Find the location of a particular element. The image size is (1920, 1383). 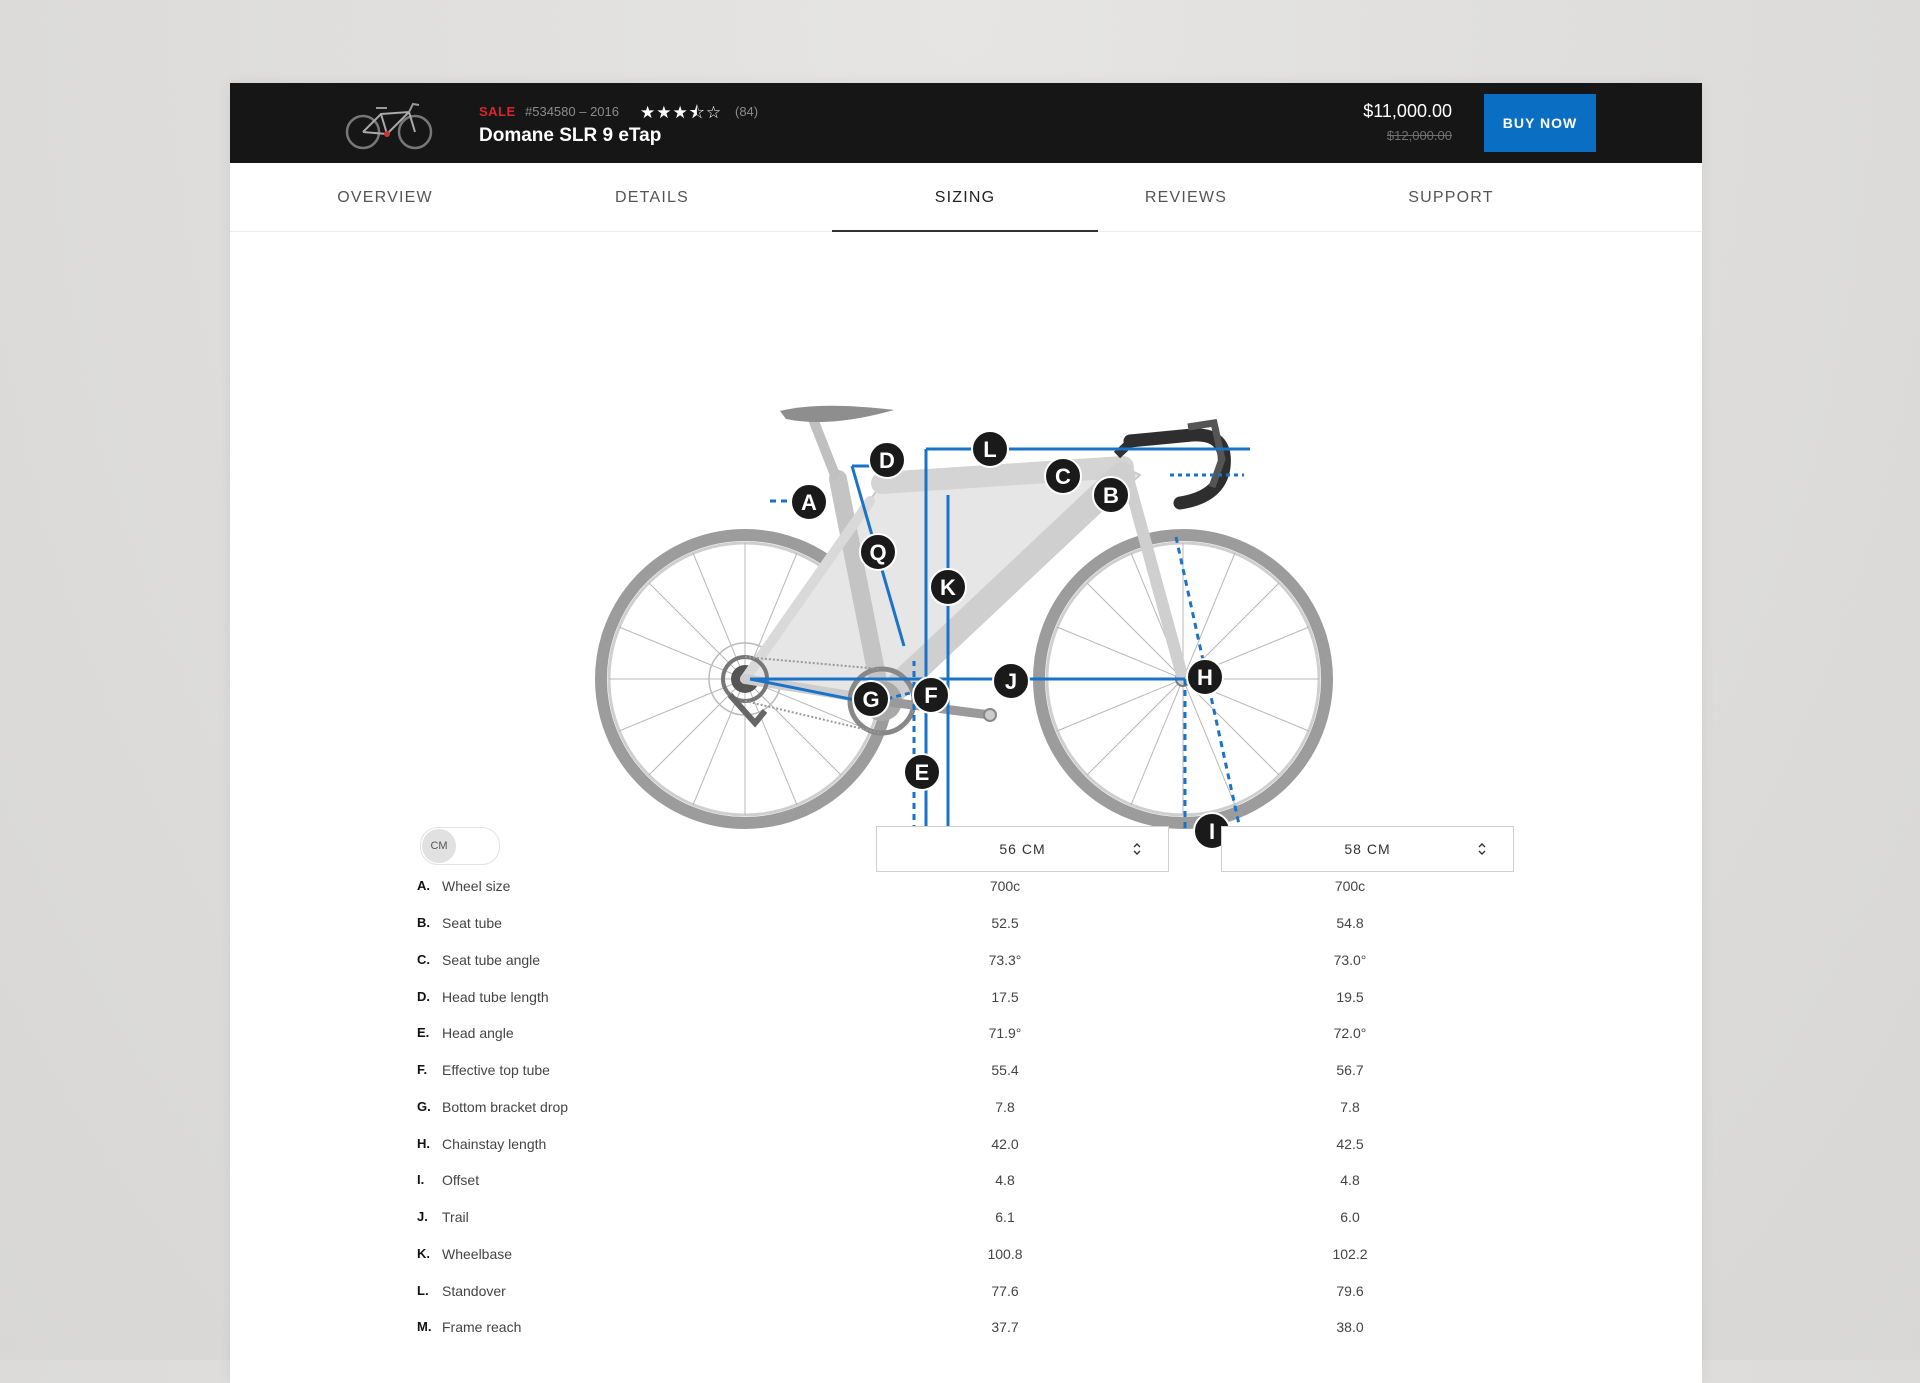

spec-value-left: 37.7 is located at coordinates (1005, 1327).